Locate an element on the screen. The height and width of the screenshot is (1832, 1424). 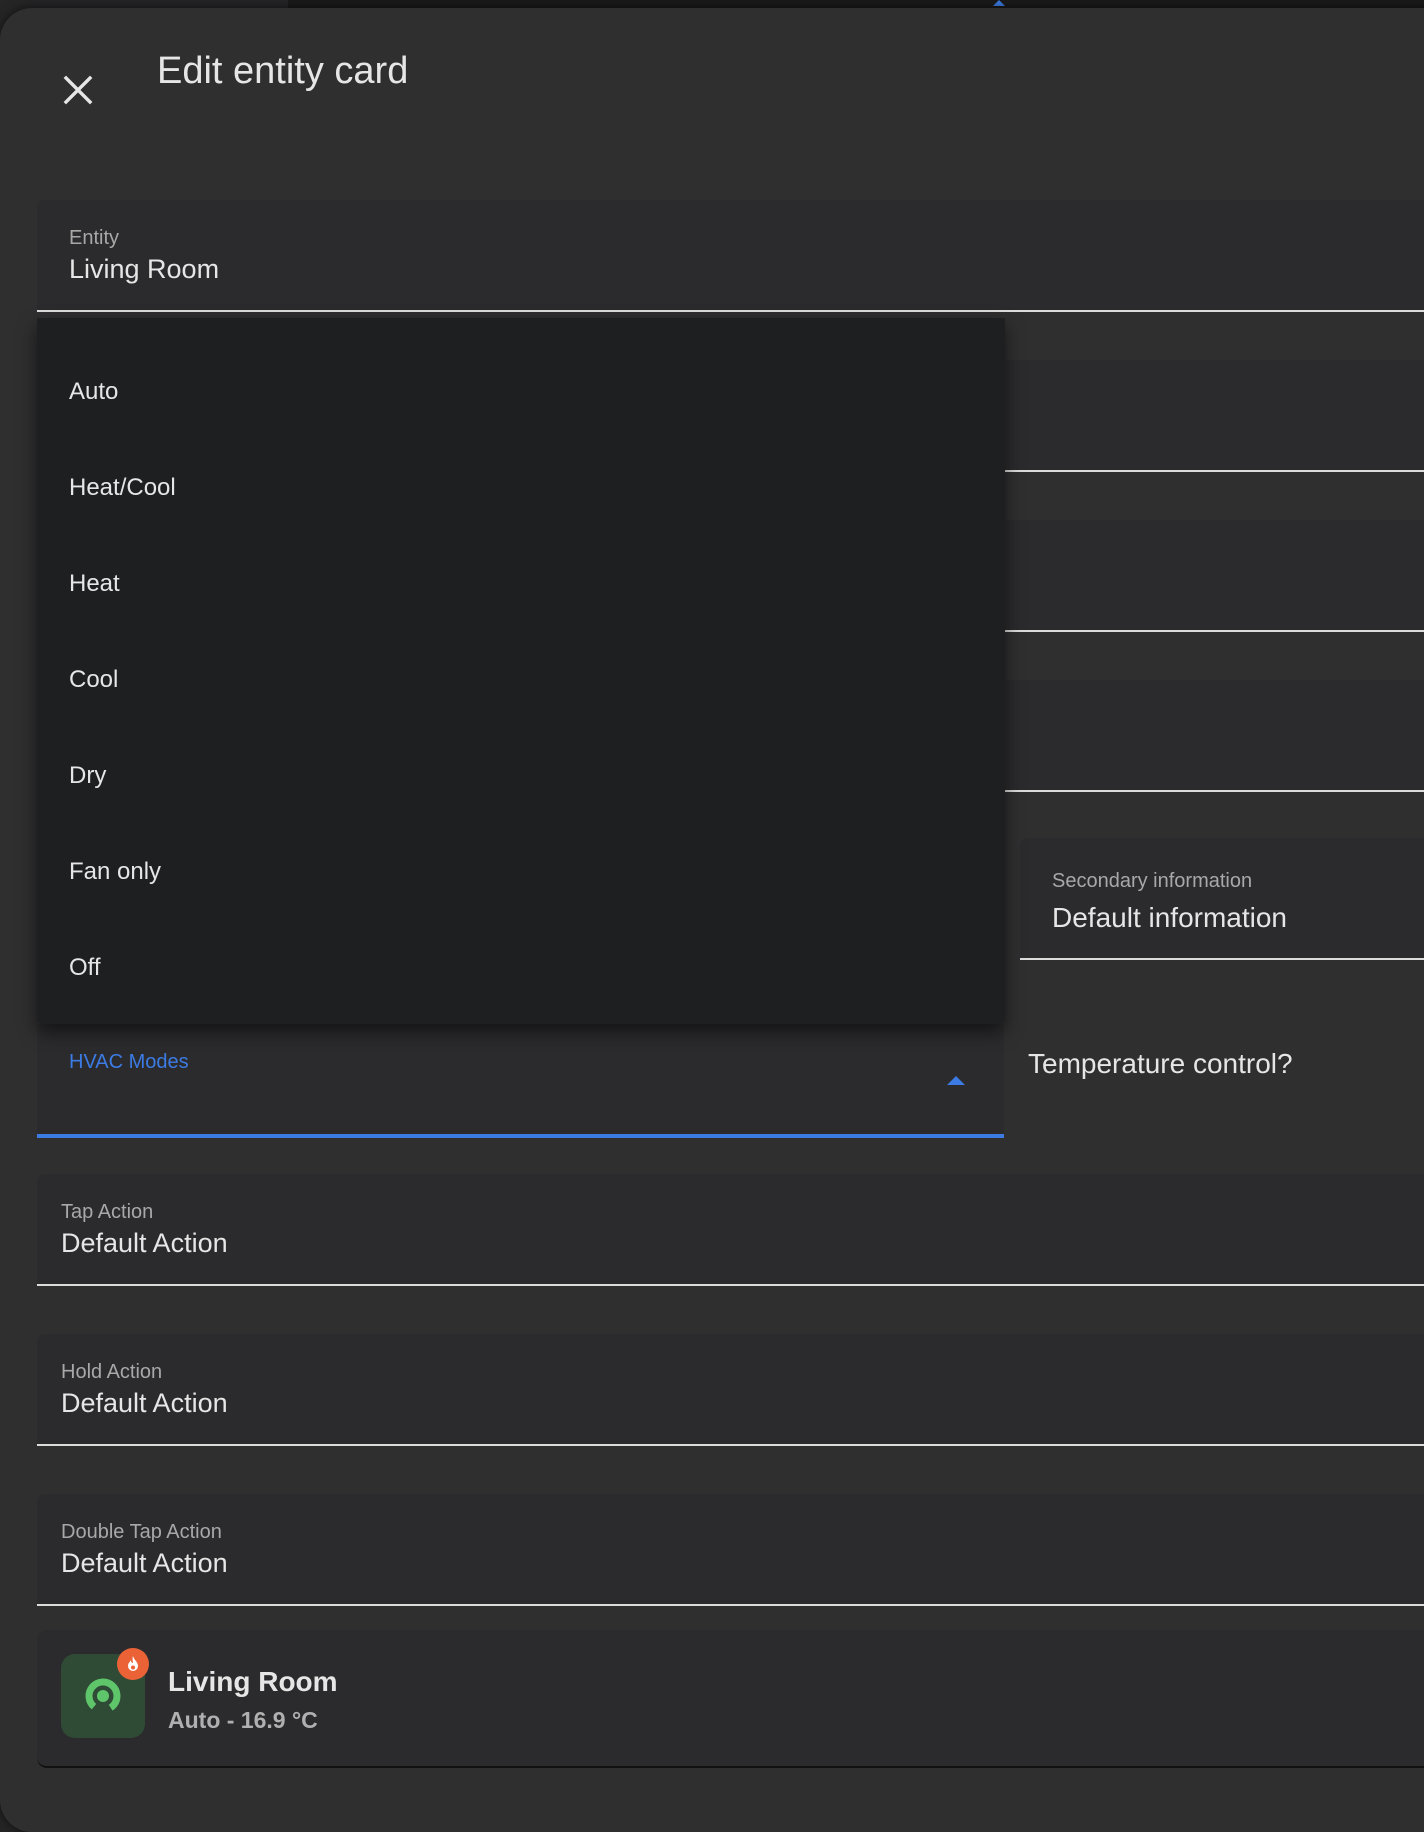
temperature-control-label: Temperature control? is located at coordinates (1160, 1063).